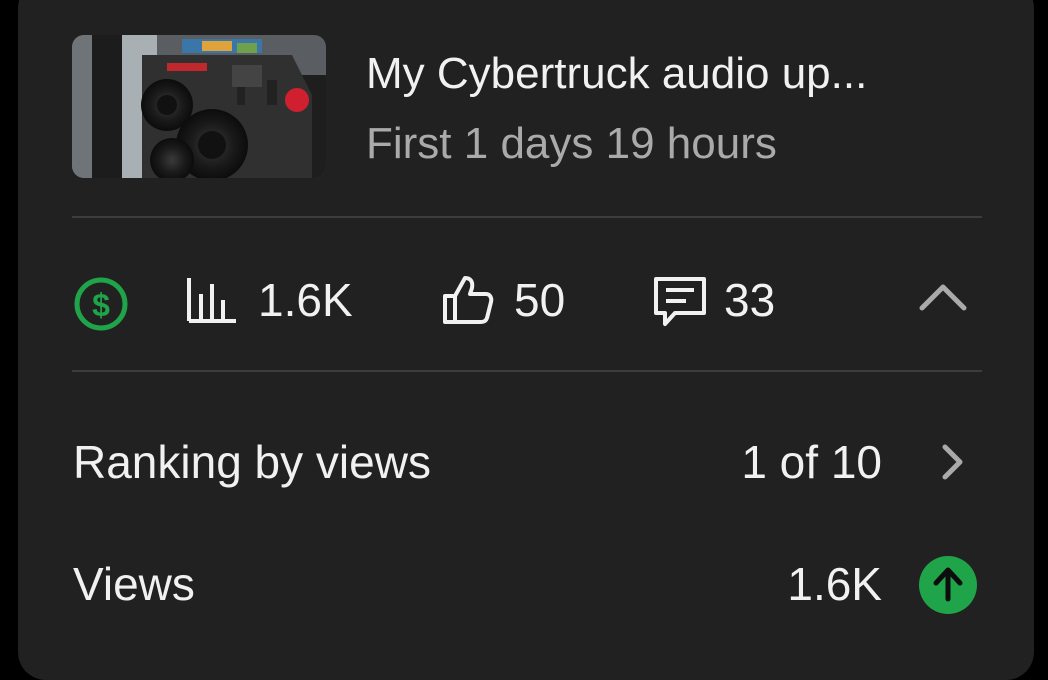 The width and height of the screenshot is (1048, 680). I want to click on arrow-up-icon, so click(948, 585).